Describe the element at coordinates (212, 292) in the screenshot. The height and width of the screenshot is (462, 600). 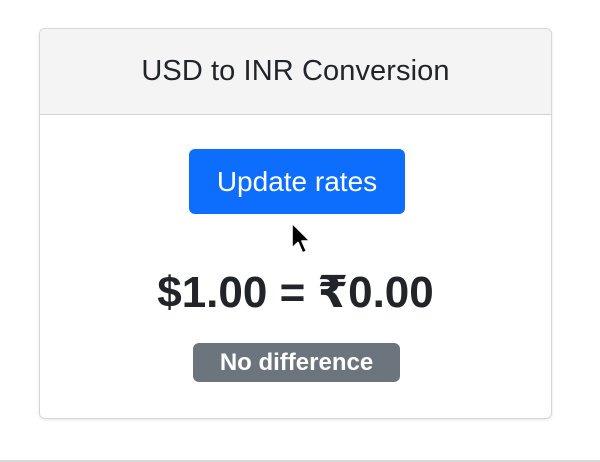
I see `usd-amount: $1.00` at that location.